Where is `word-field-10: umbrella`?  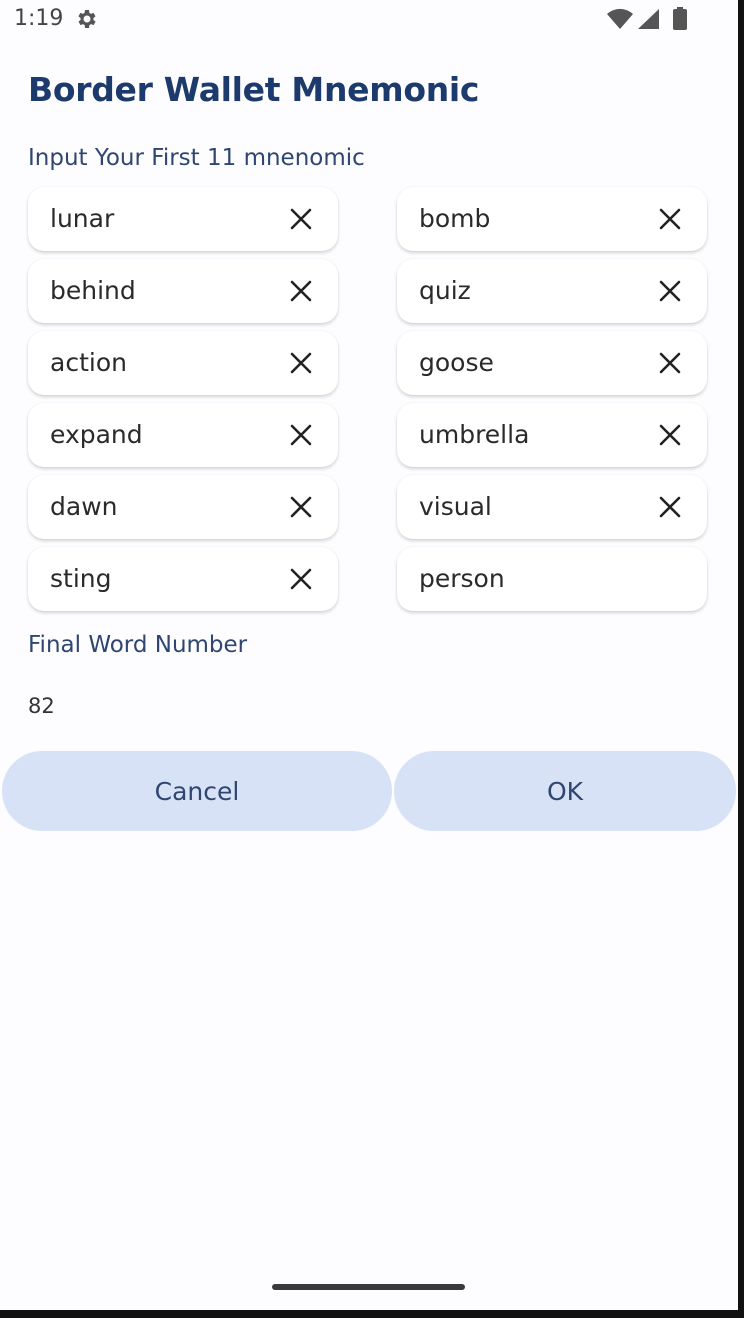 word-field-10: umbrella is located at coordinates (552, 435).